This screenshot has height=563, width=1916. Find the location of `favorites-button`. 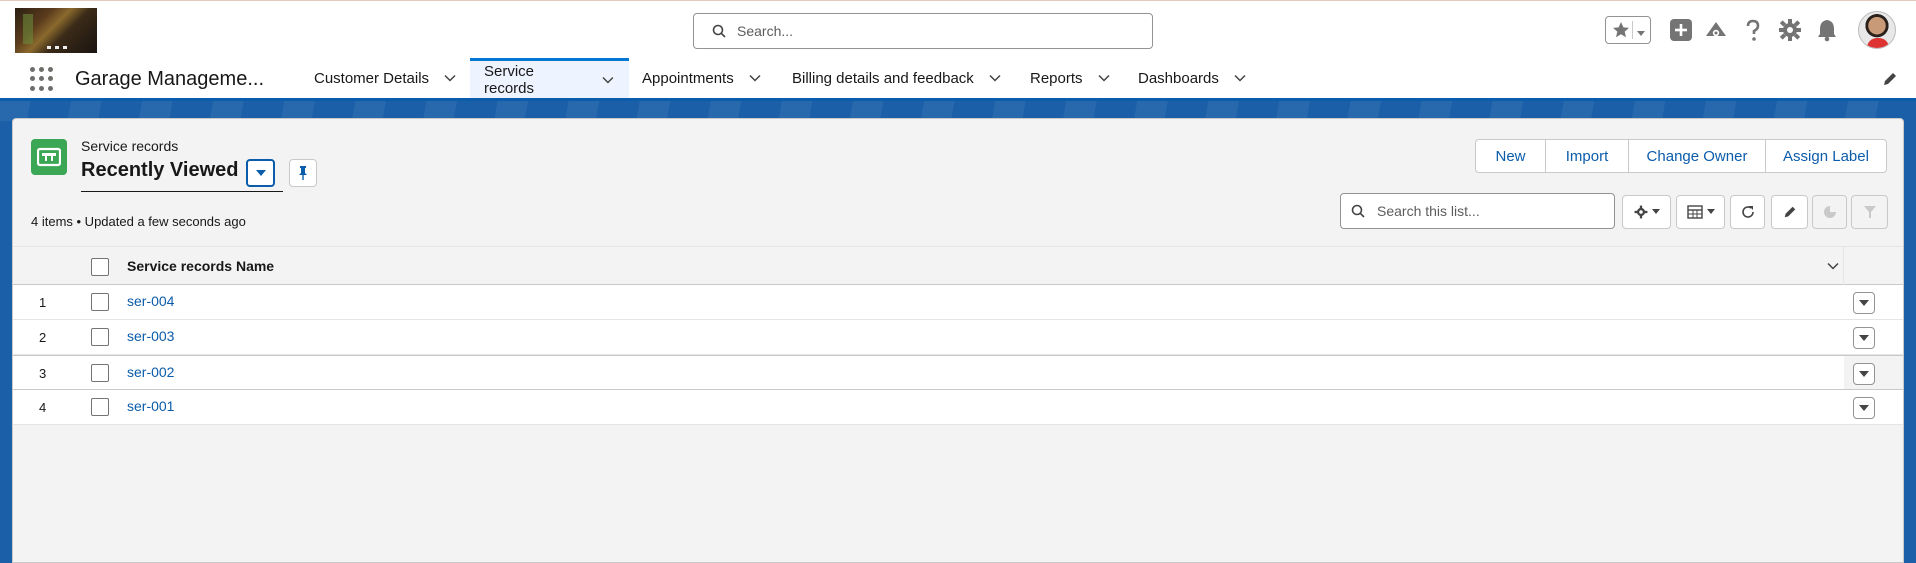

favorites-button is located at coordinates (1628, 30).